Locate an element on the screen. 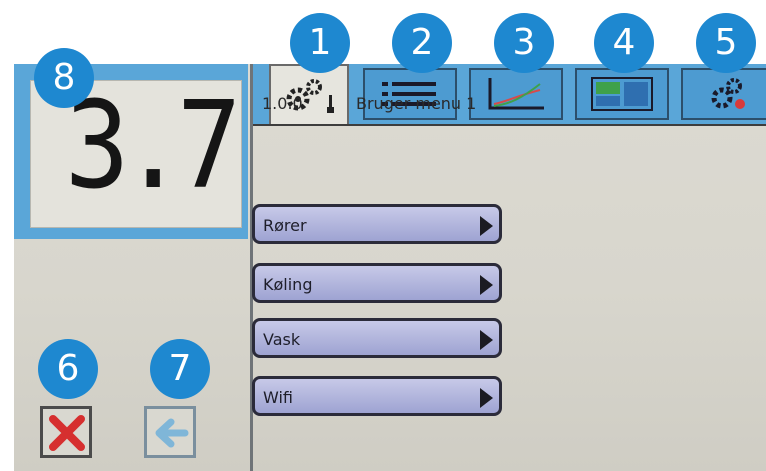 Image resolution: width=766 pixels, height=471 pixels. menu-code: 1.0.0 is located at coordinates (282, 103).